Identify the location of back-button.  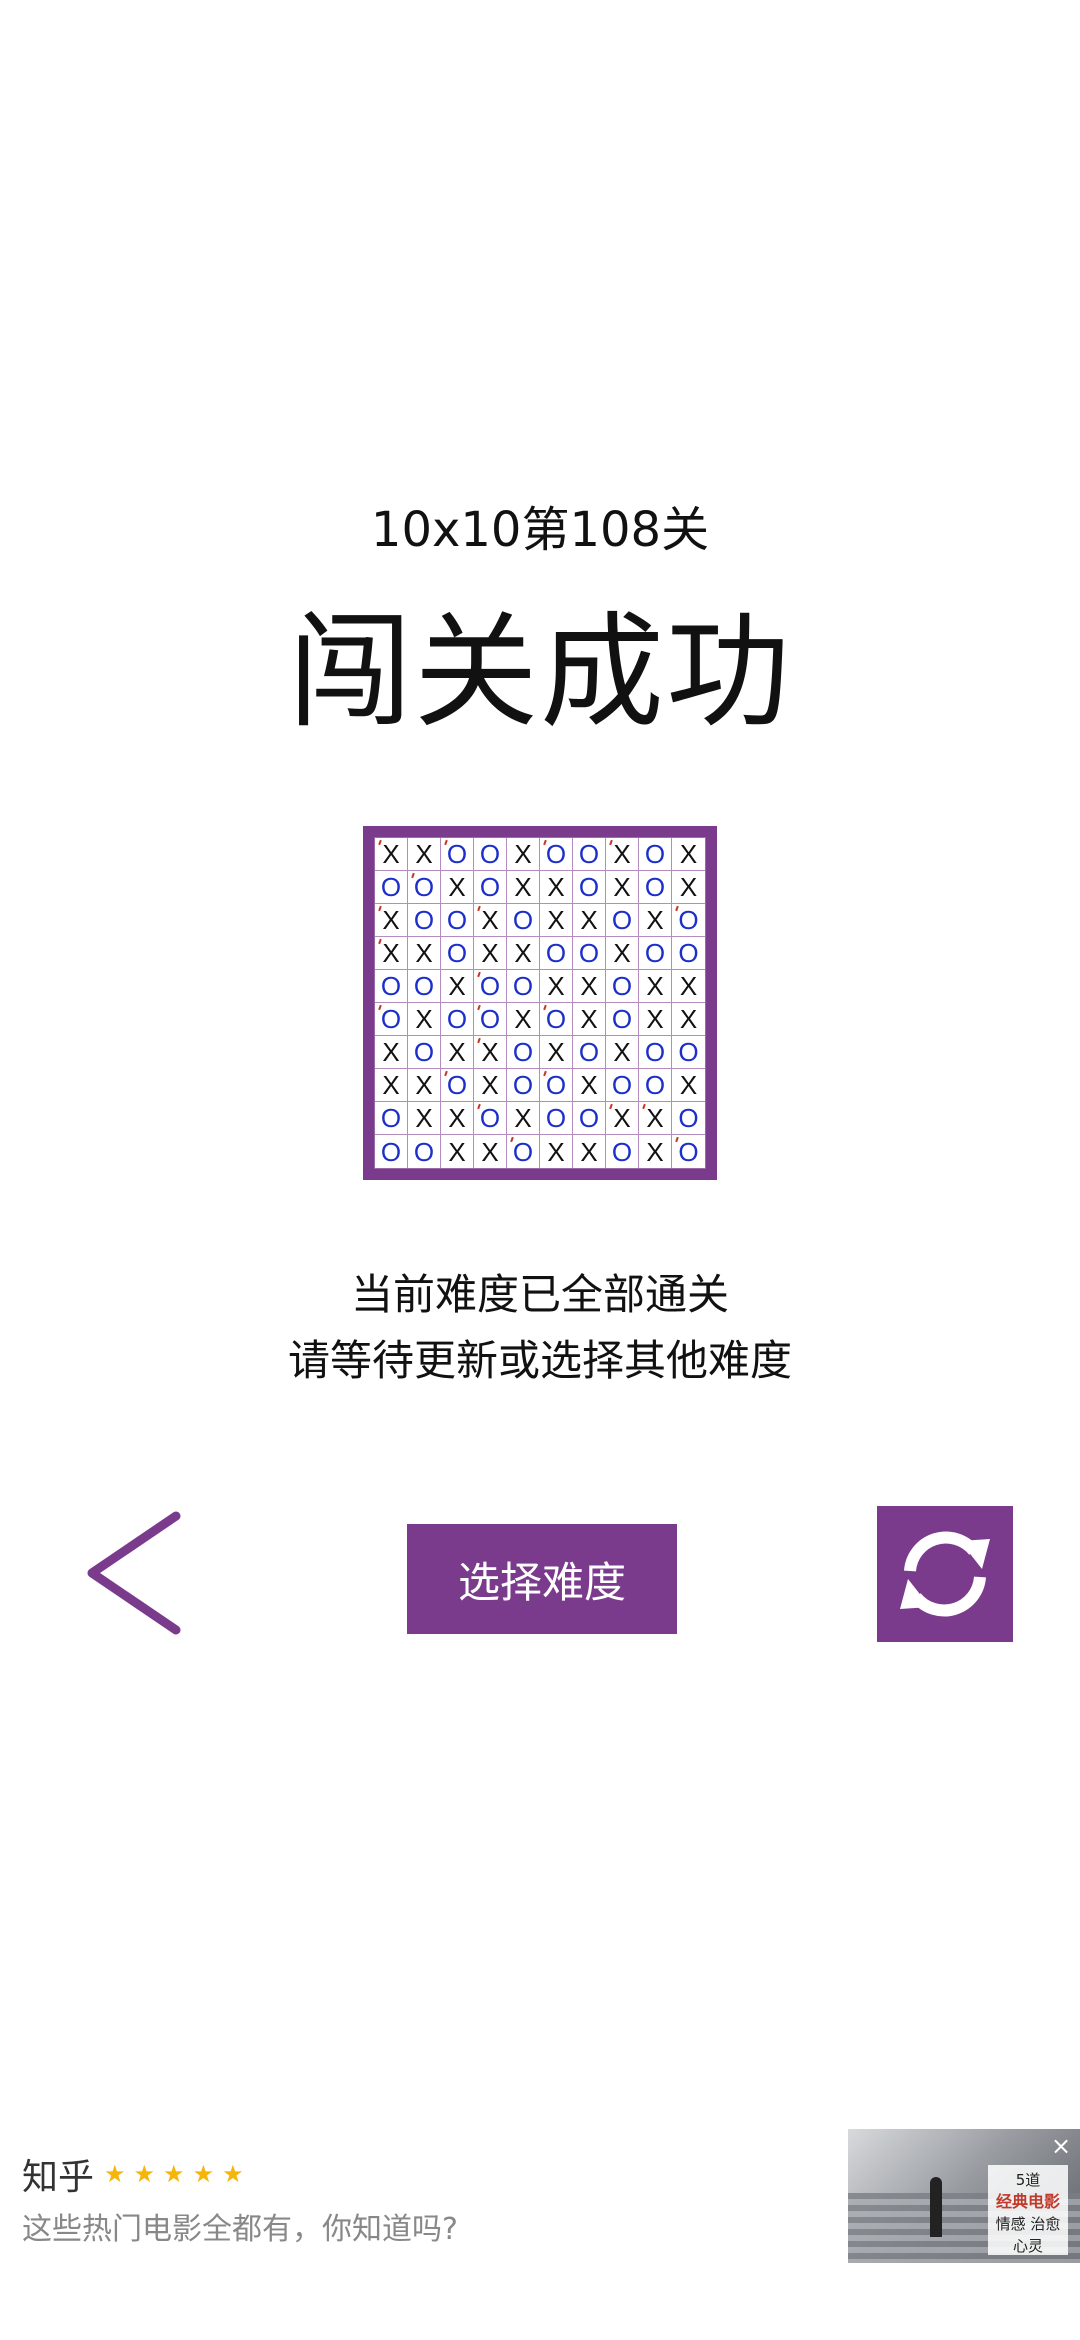
(137, 1573).